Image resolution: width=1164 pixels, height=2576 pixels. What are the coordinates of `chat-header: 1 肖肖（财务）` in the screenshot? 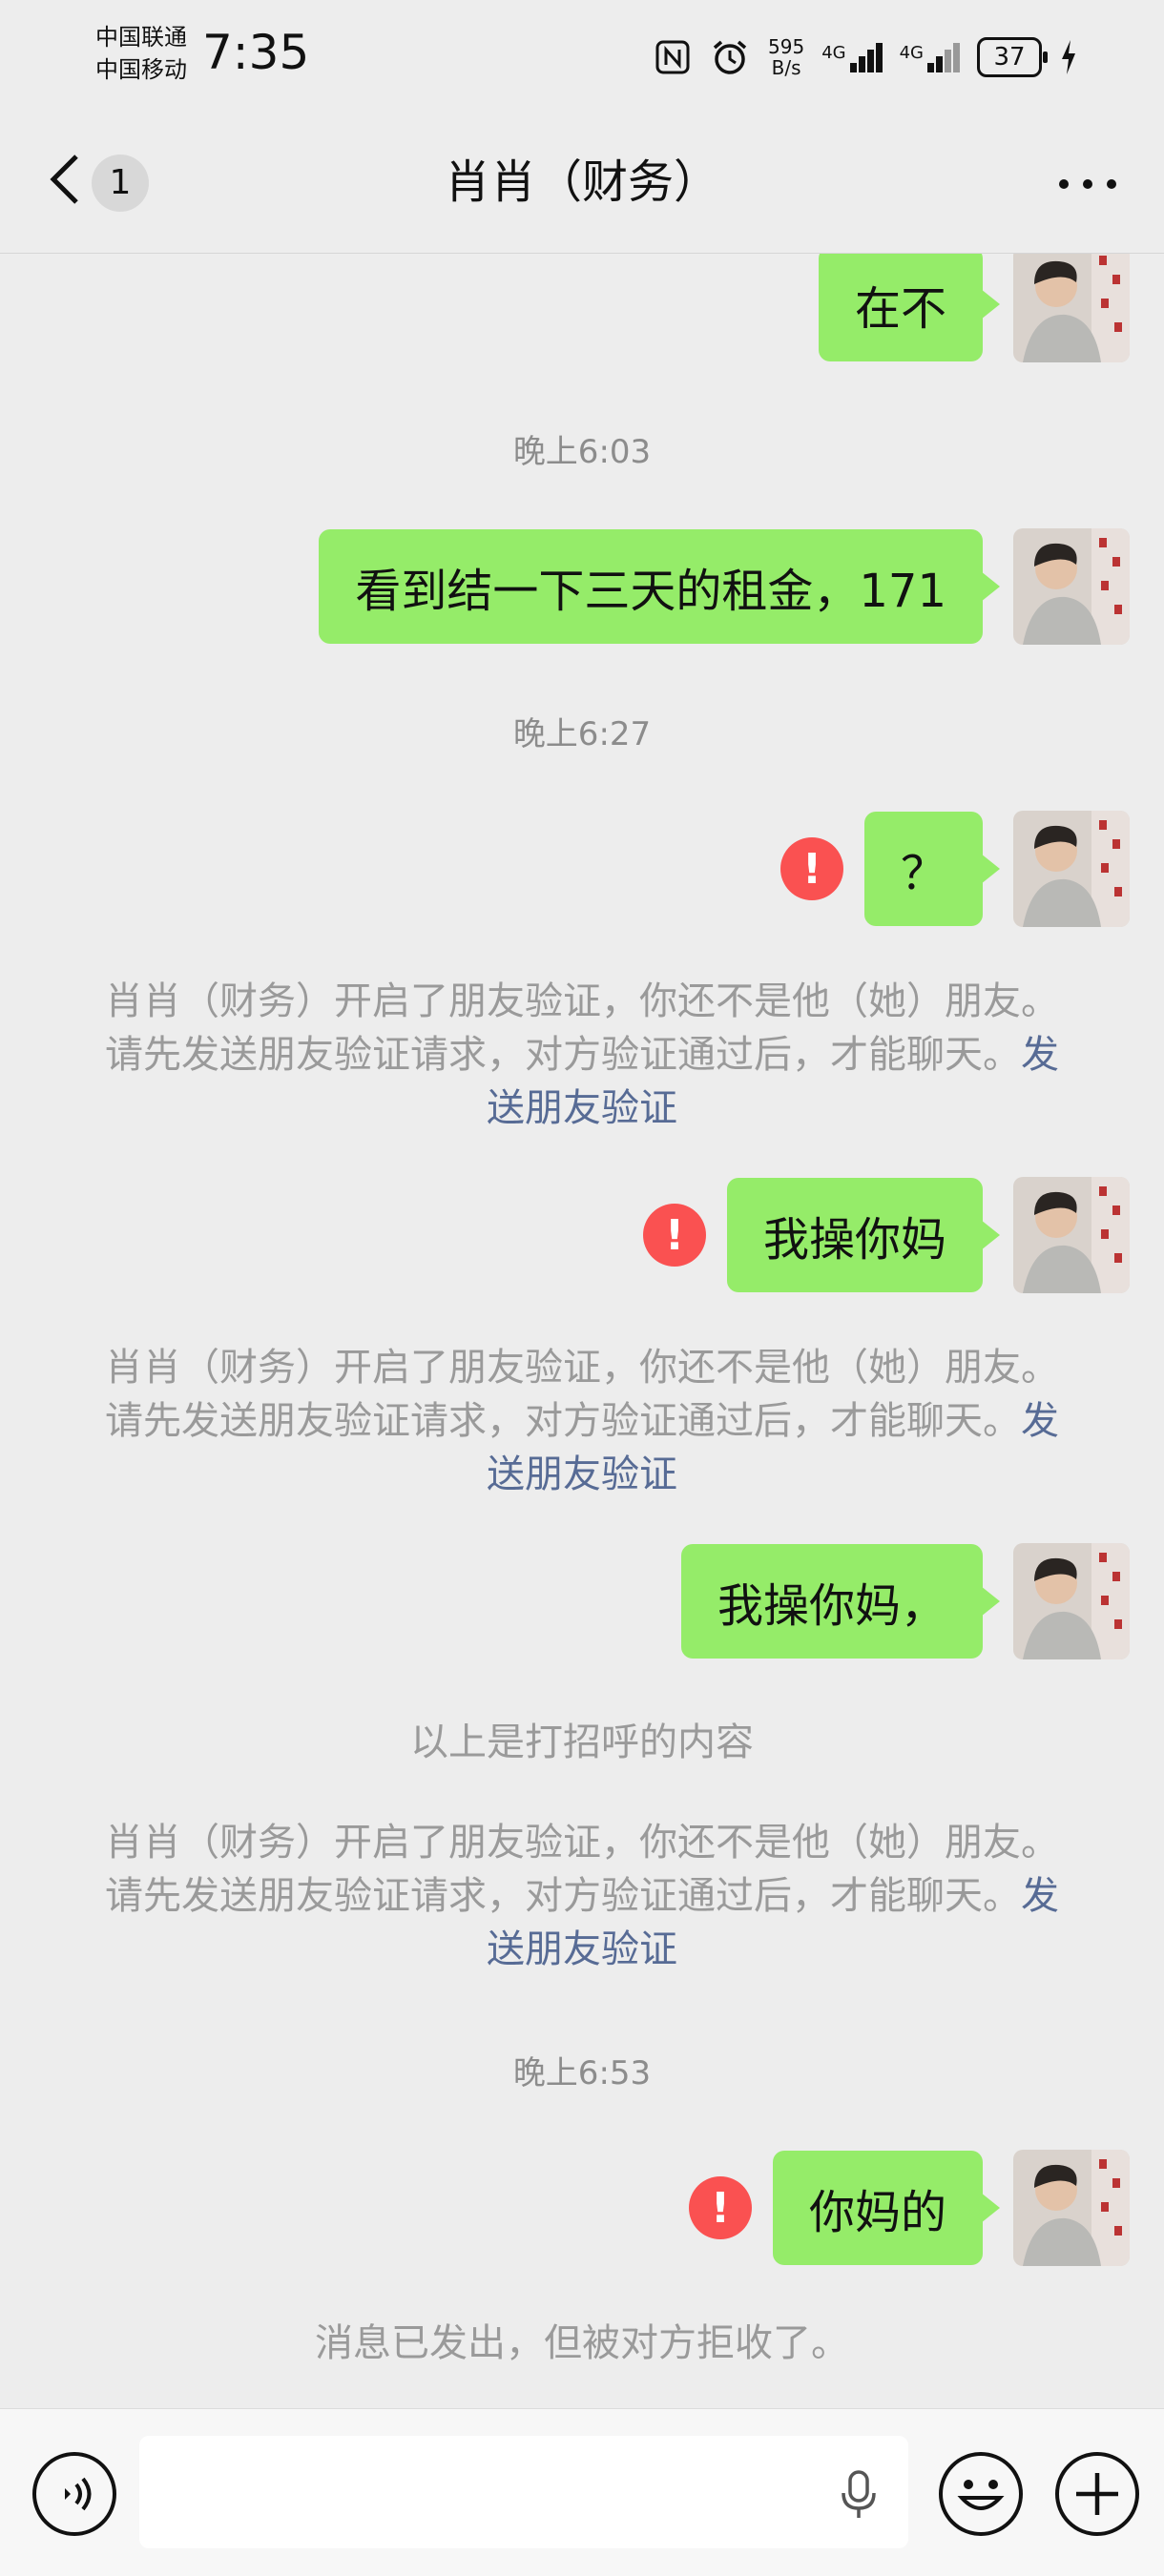 It's located at (582, 184).